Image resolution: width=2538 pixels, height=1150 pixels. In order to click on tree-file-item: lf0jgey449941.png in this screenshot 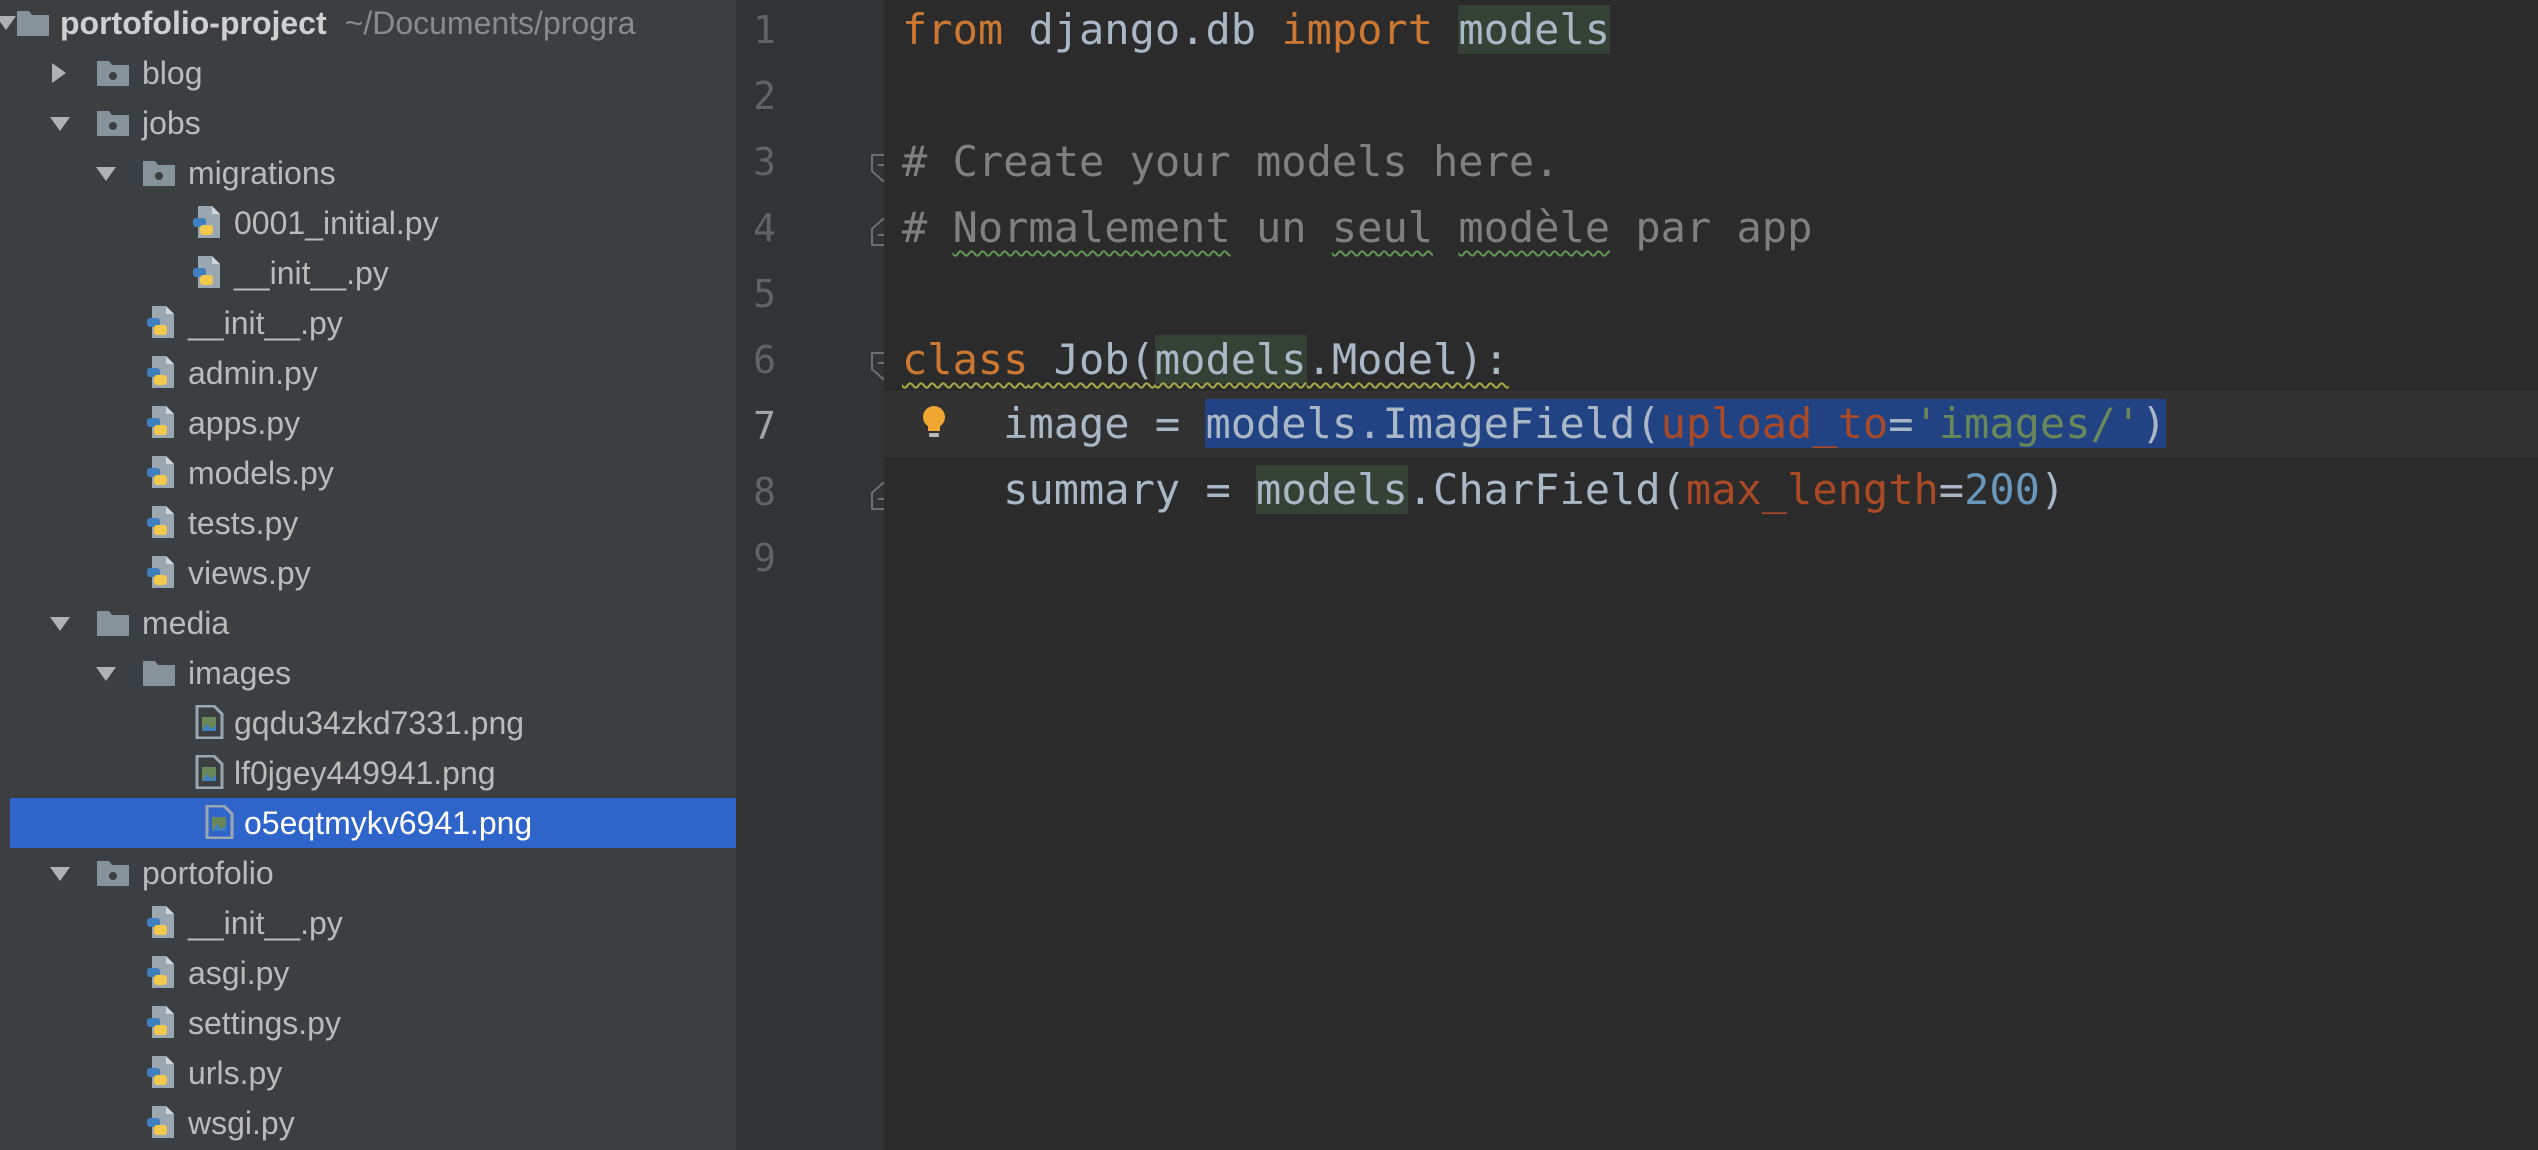, I will do `click(368, 773)`.